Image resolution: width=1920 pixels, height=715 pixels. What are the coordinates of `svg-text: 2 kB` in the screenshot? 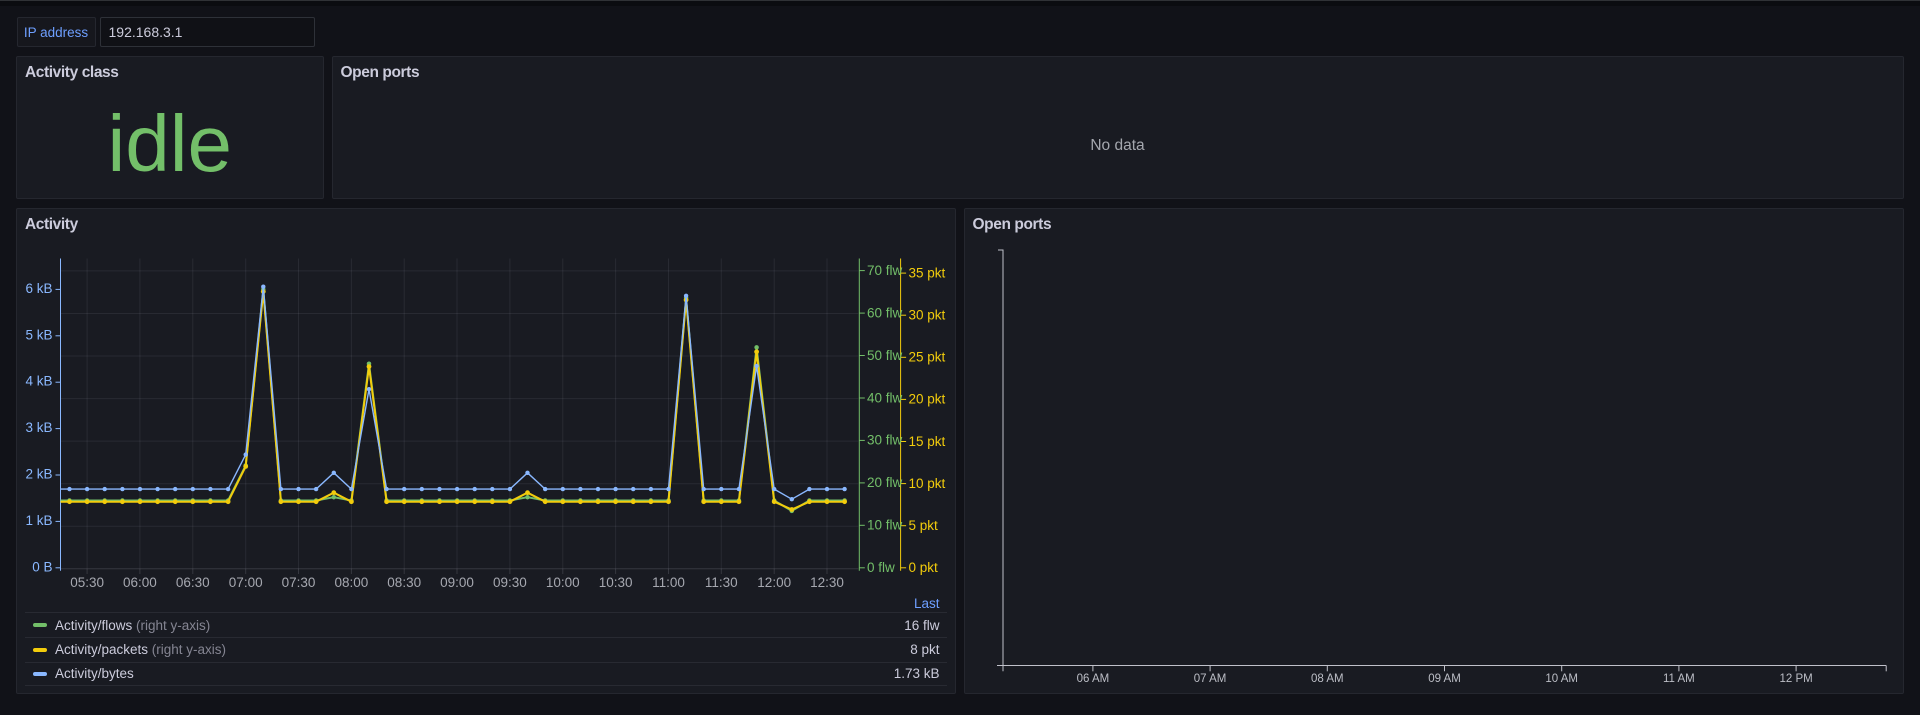 It's located at (38, 473).